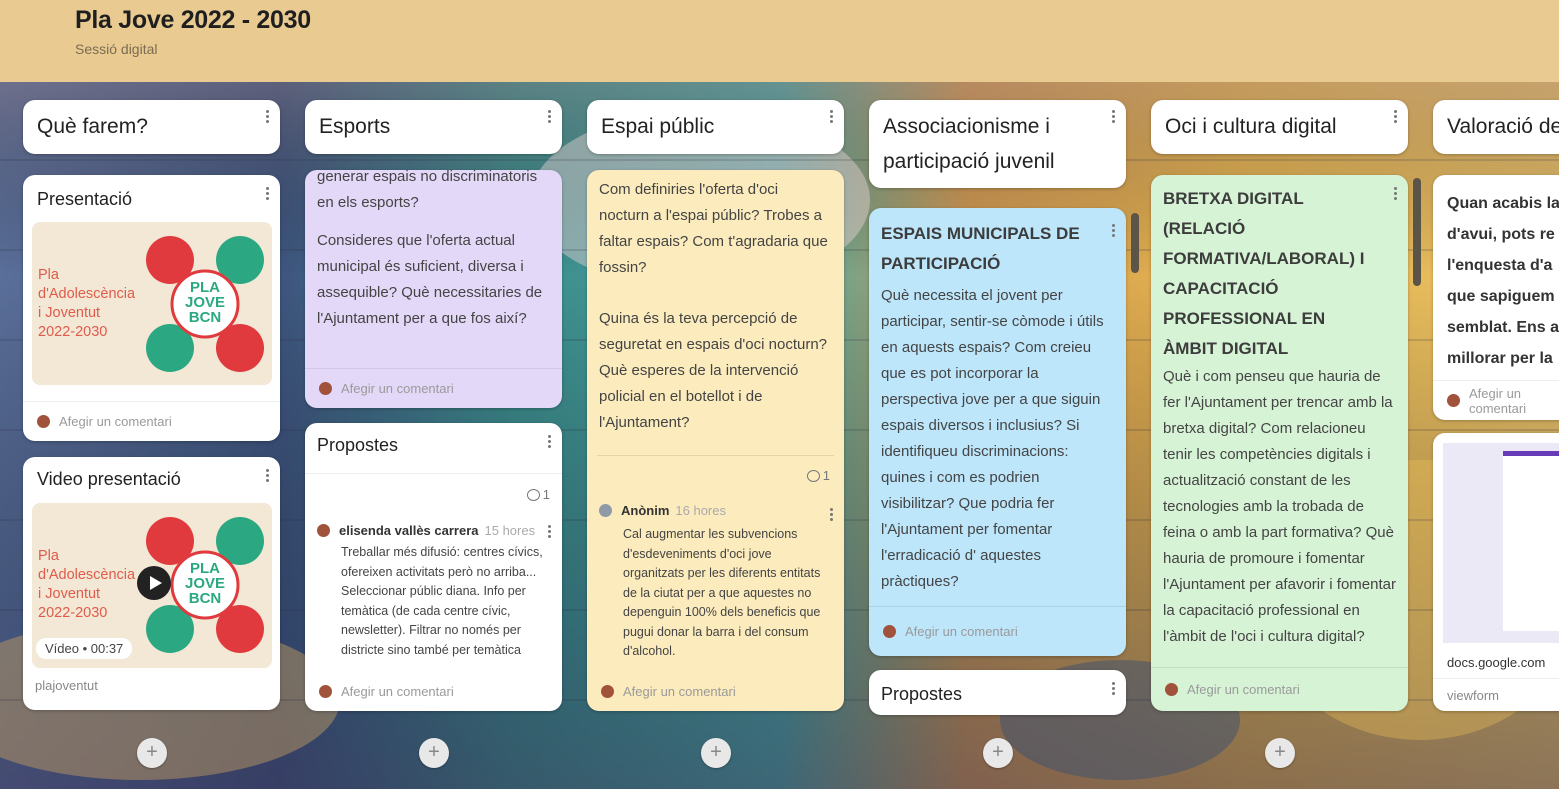  Describe the element at coordinates (92, 126) in the screenshot. I see `column-title: Què farem?` at that location.